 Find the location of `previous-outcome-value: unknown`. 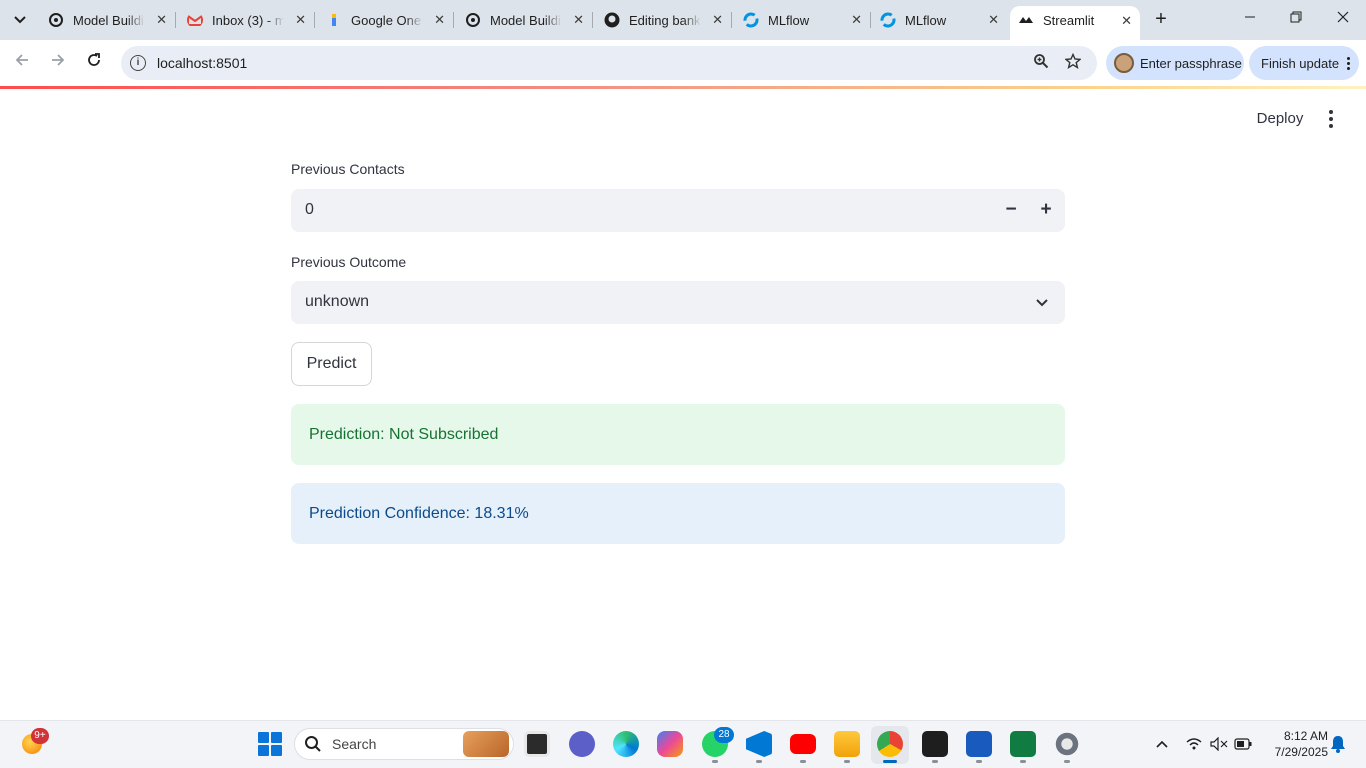

previous-outcome-value: unknown is located at coordinates (337, 302).